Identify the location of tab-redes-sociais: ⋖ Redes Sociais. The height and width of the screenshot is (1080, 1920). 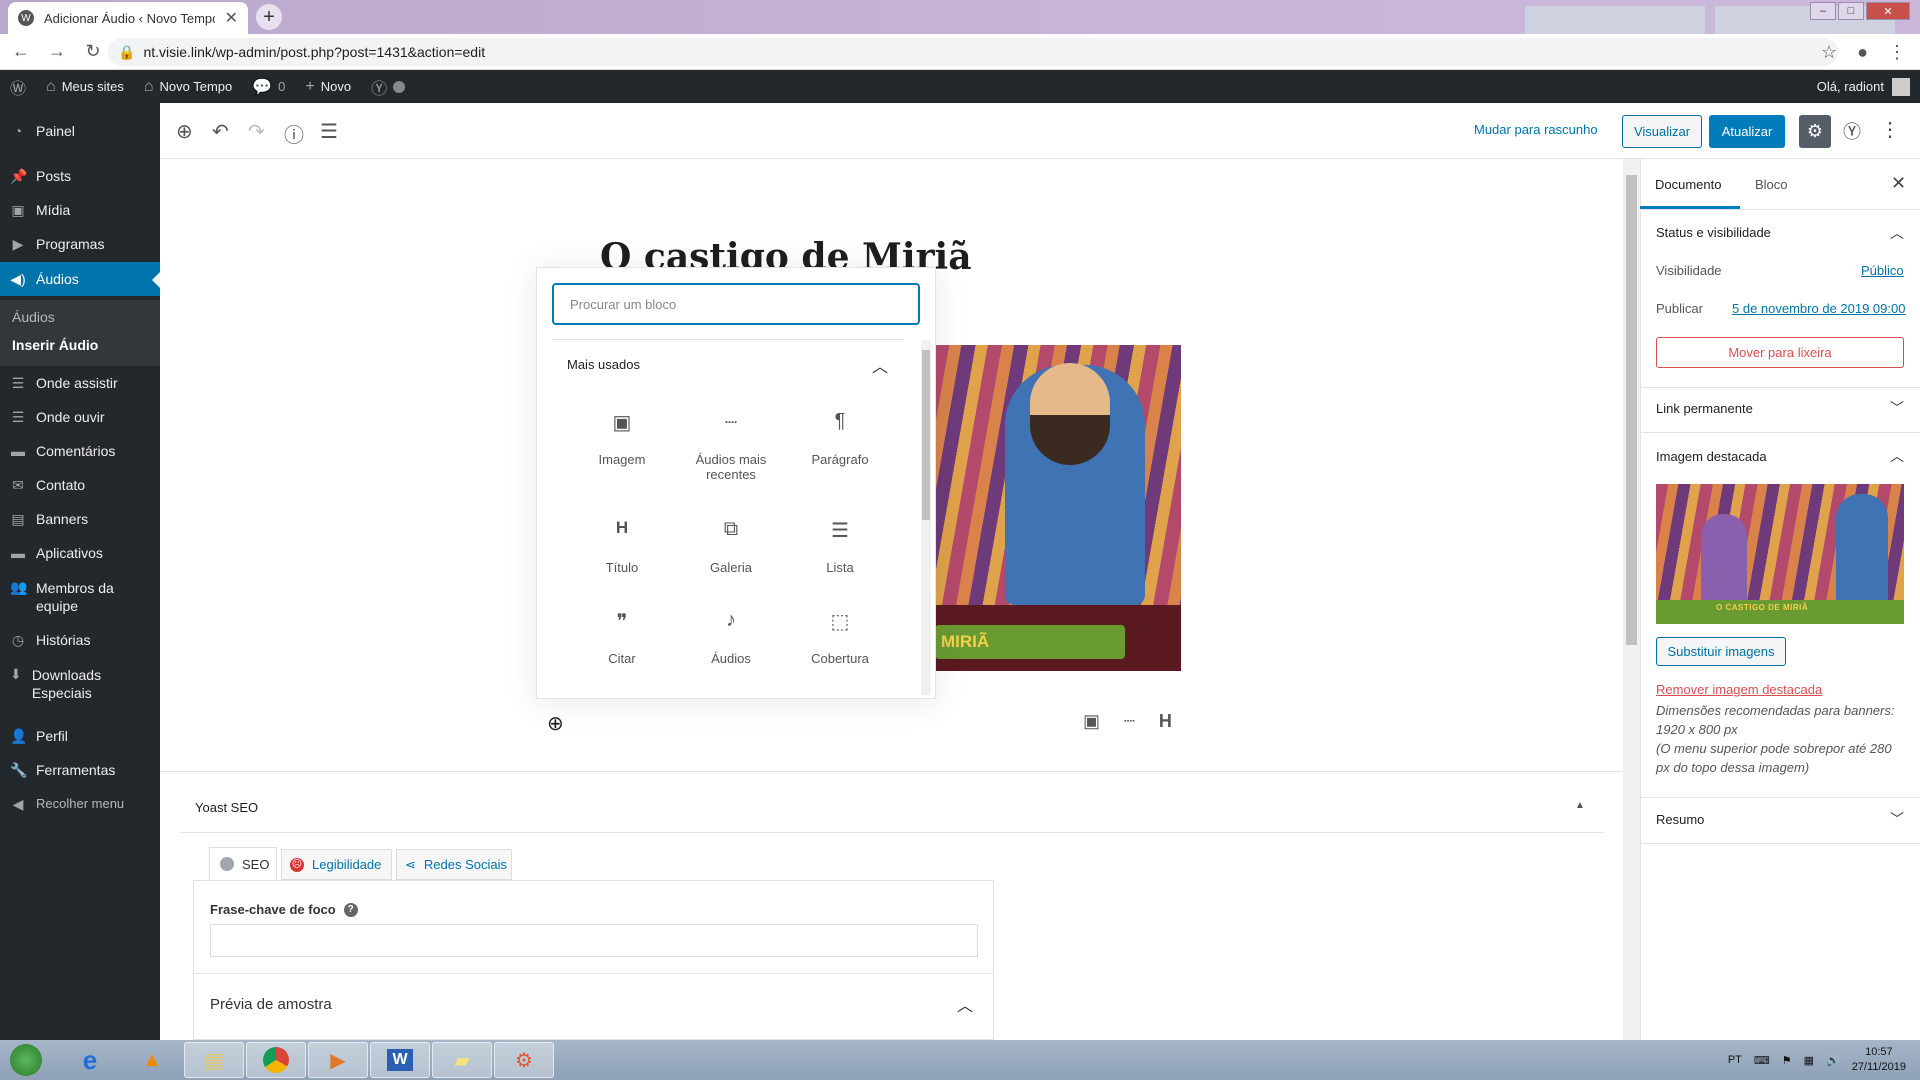
(454, 864).